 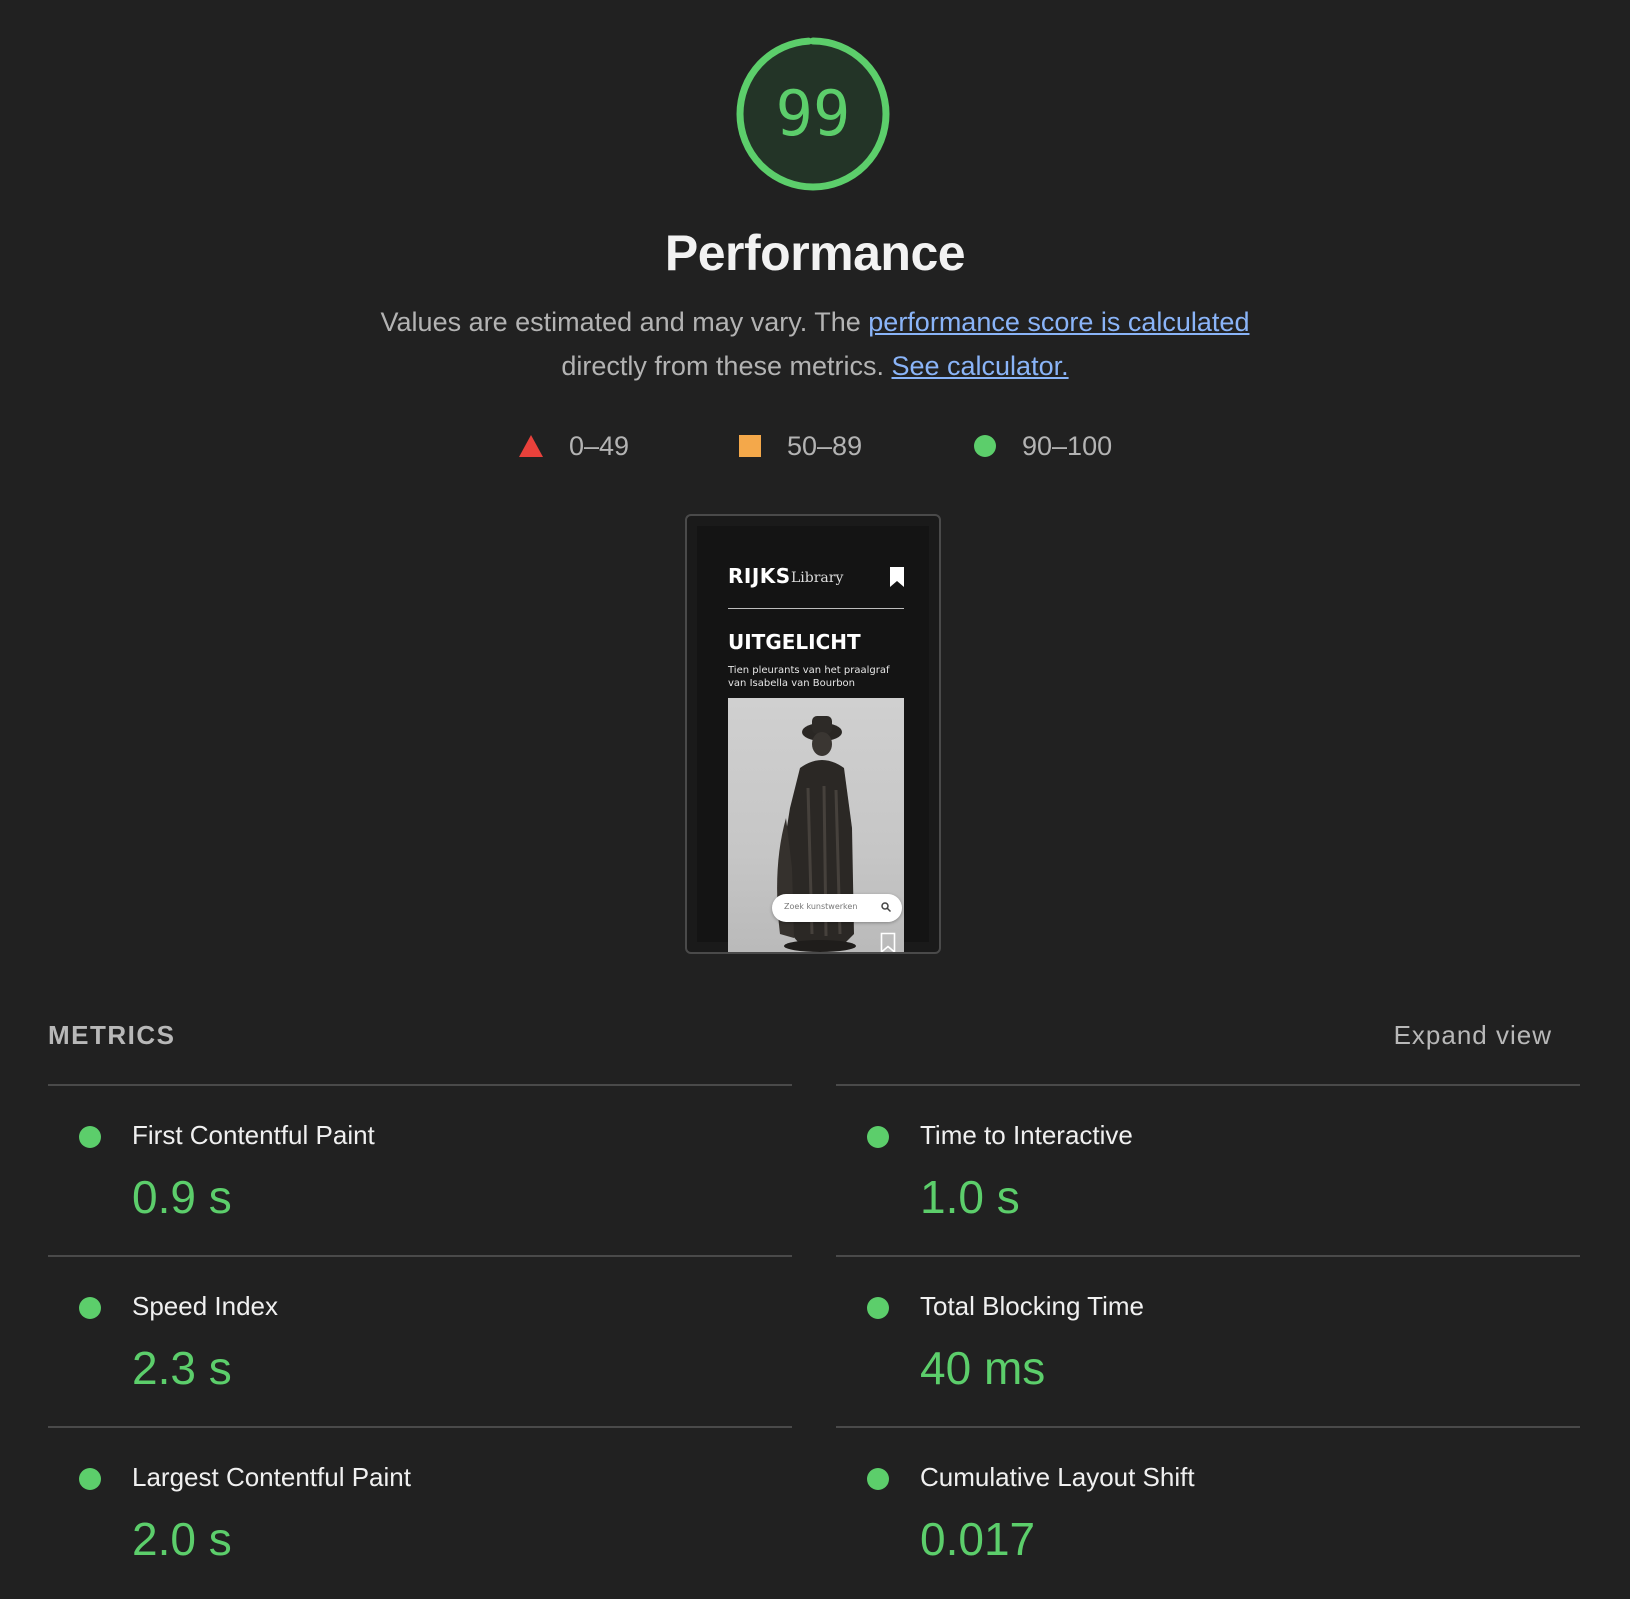 I want to click on metric-name: First Contentful Paint, so click(x=253, y=1135).